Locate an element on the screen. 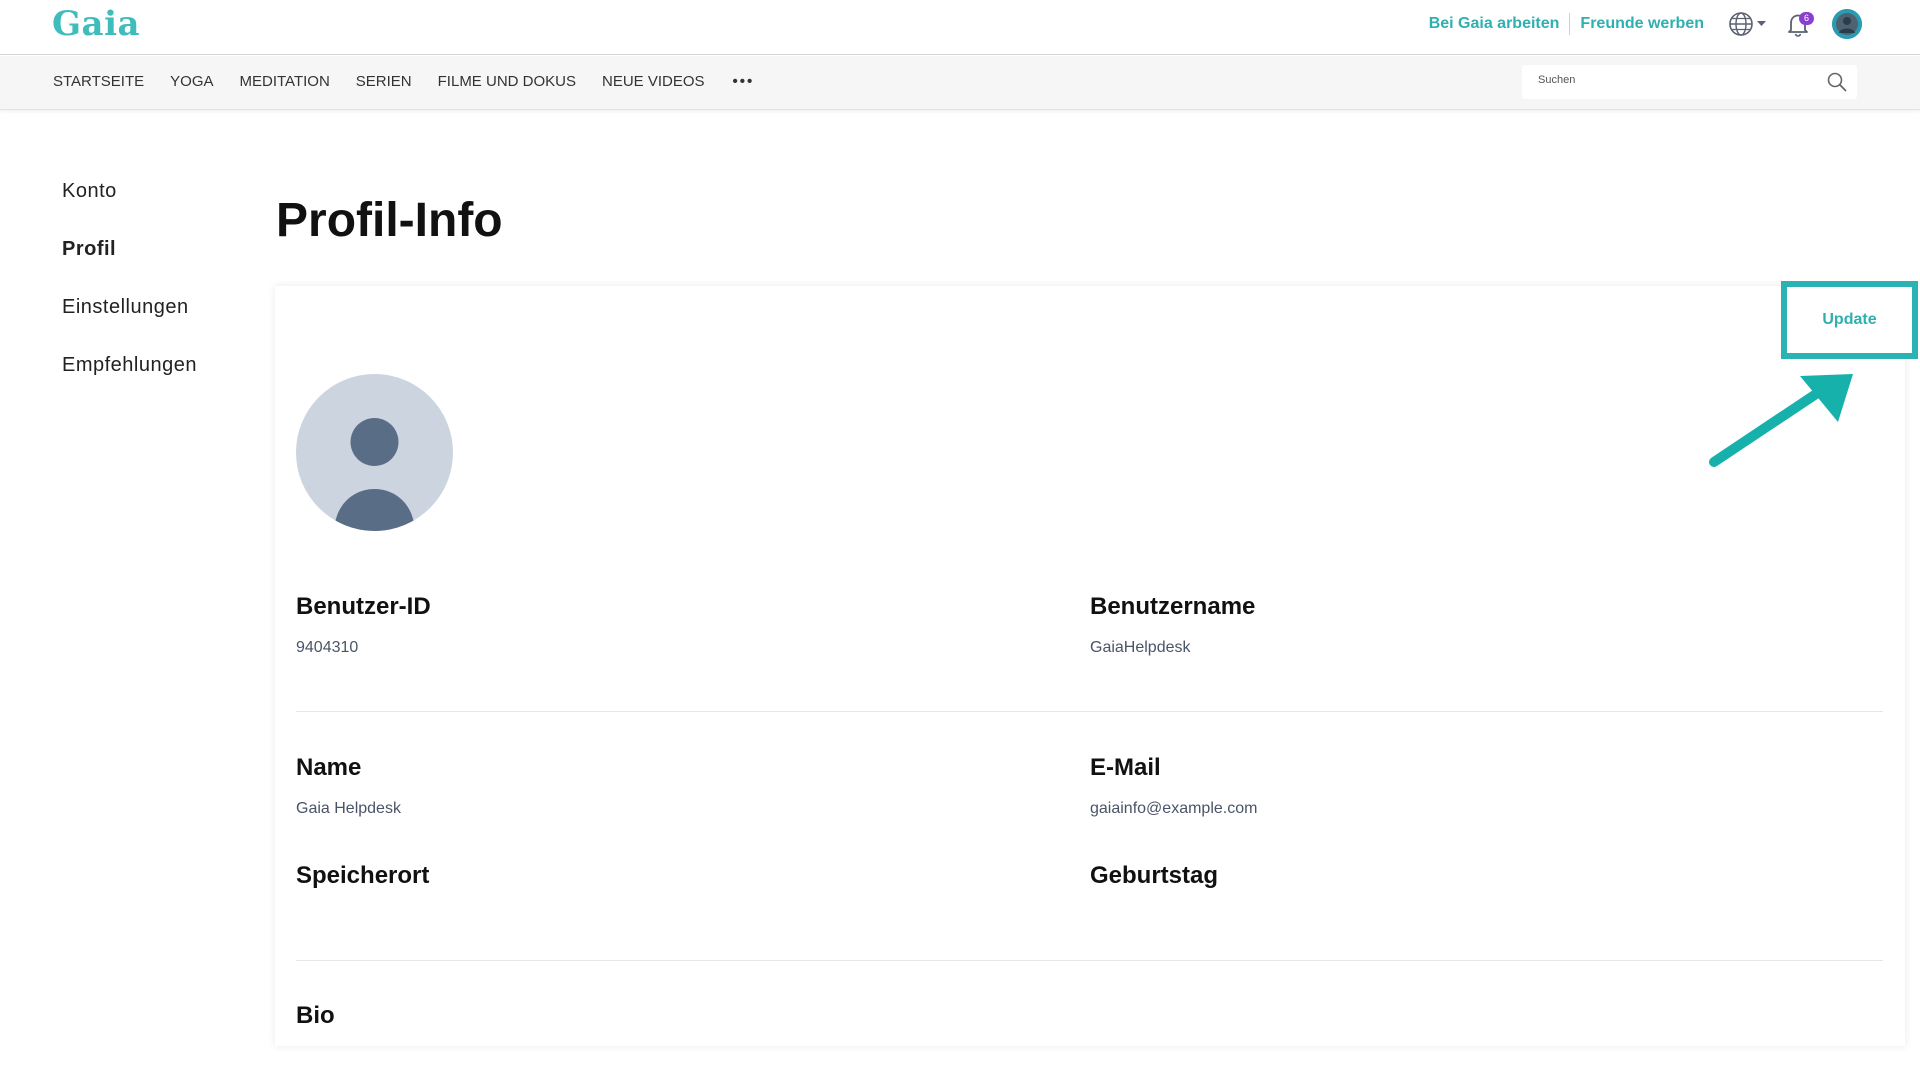  refer-friends-link: Freunde werben is located at coordinates (1642, 24).